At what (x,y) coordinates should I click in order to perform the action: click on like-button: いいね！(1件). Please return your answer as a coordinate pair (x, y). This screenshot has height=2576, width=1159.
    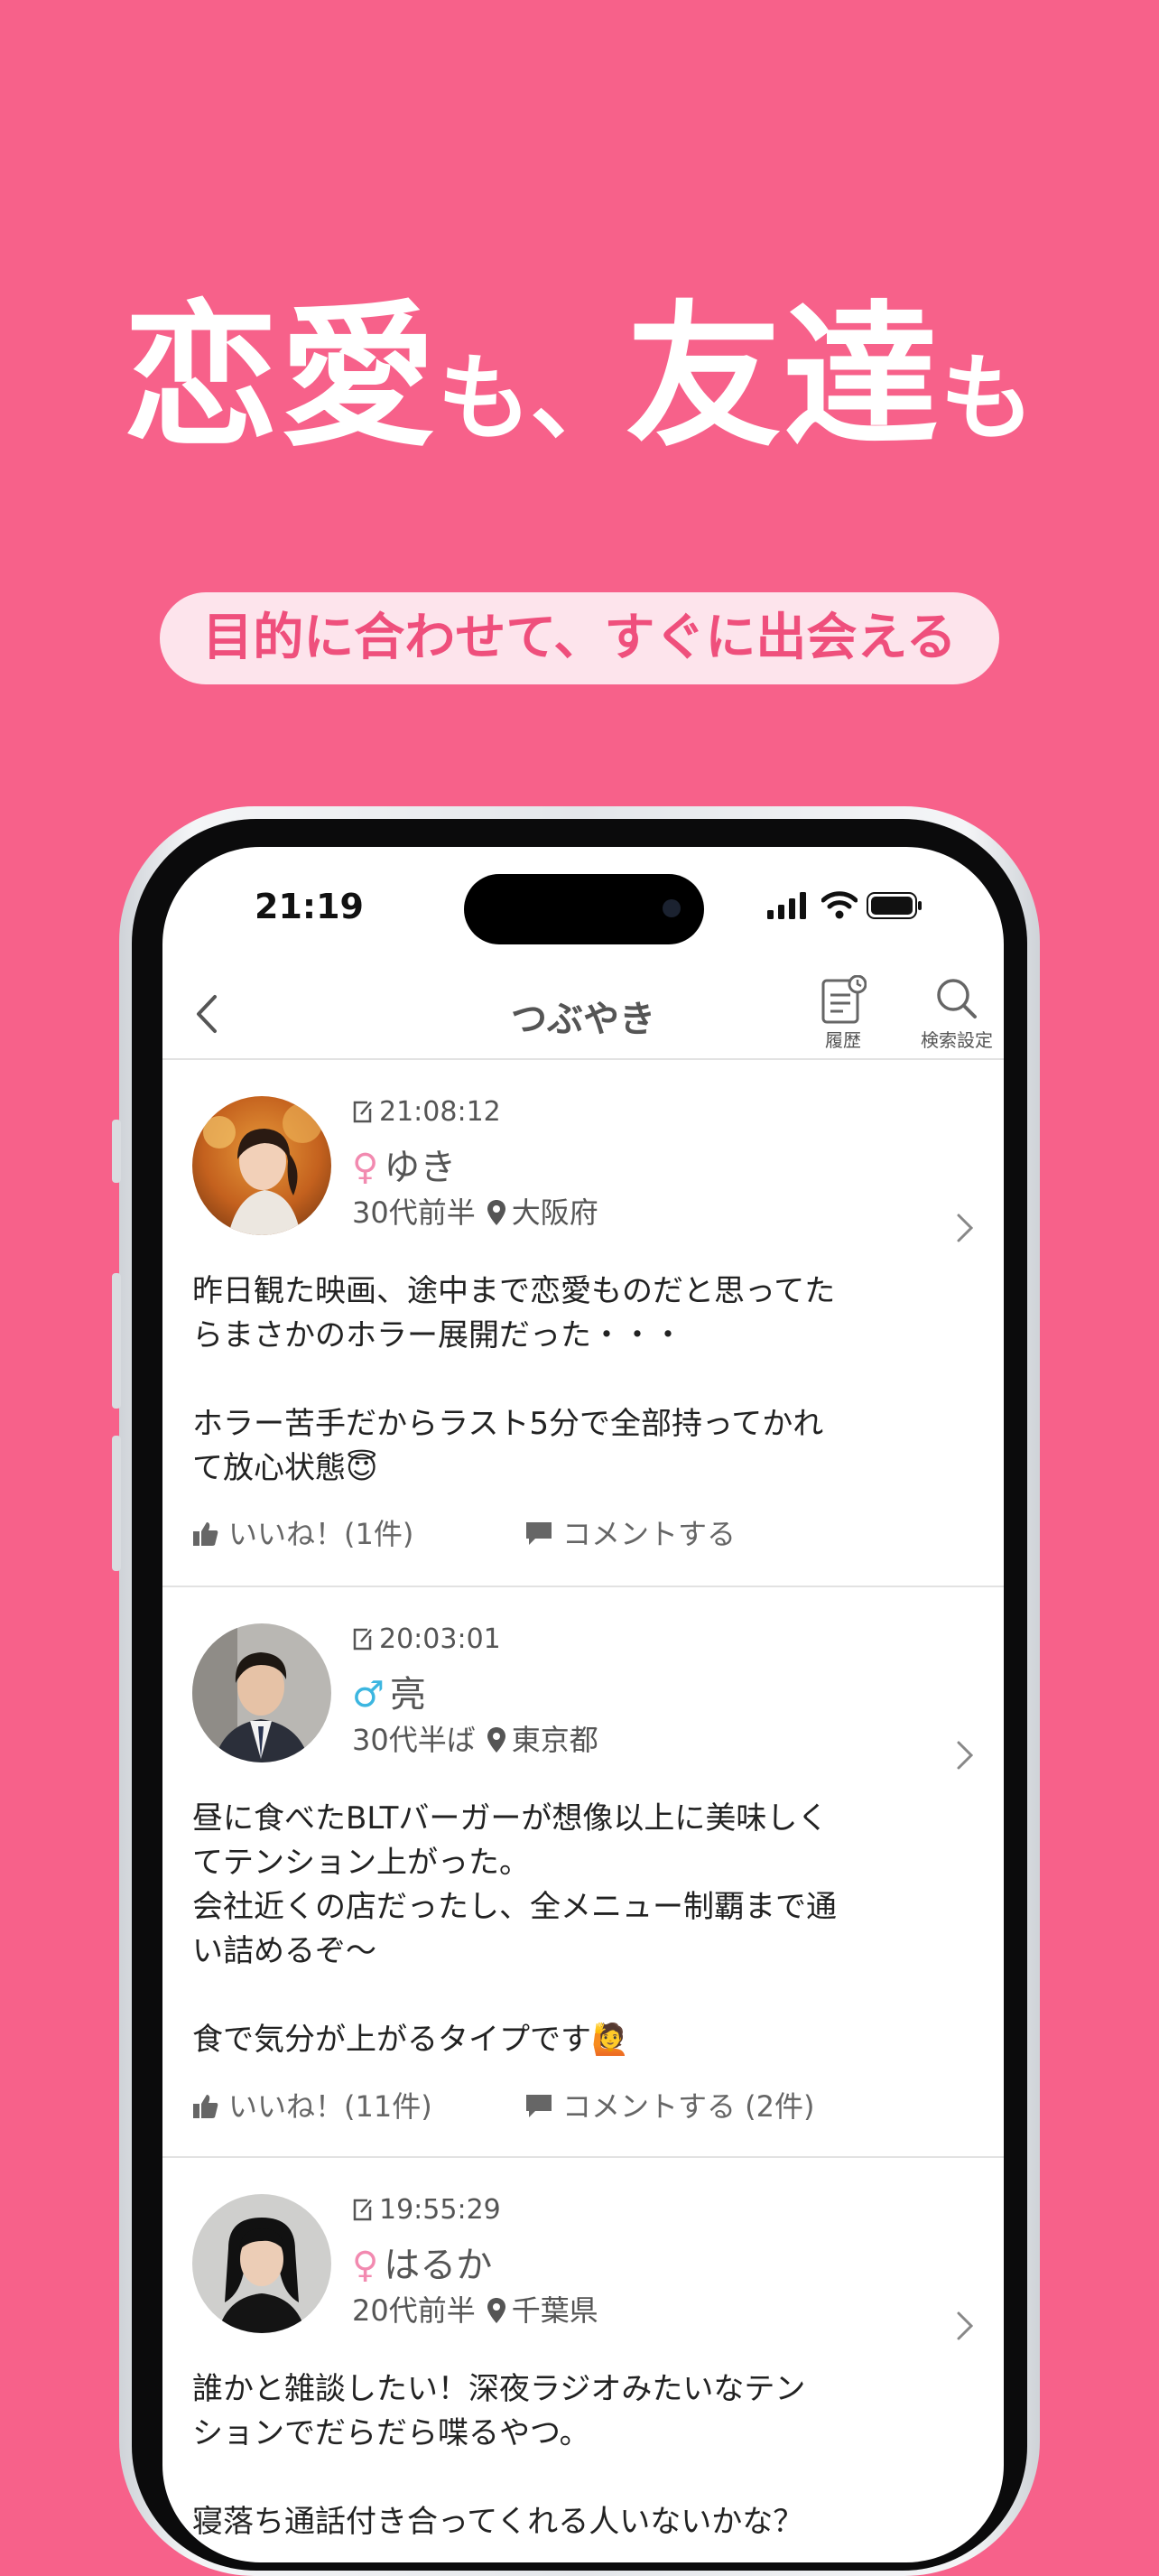
    Looking at the image, I should click on (302, 1532).